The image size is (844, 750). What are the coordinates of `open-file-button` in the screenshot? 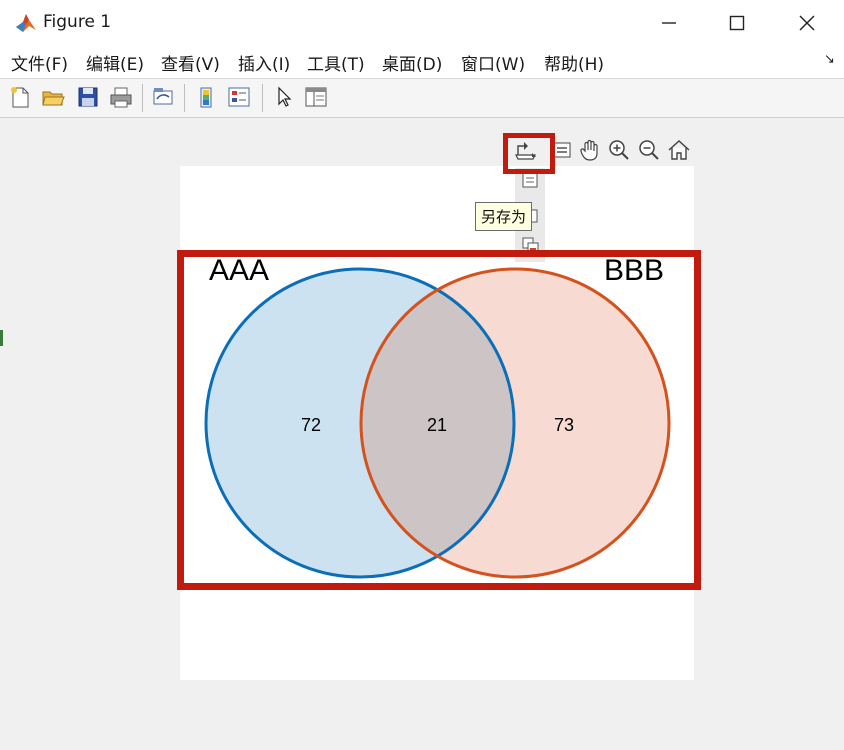 It's located at (53, 97).